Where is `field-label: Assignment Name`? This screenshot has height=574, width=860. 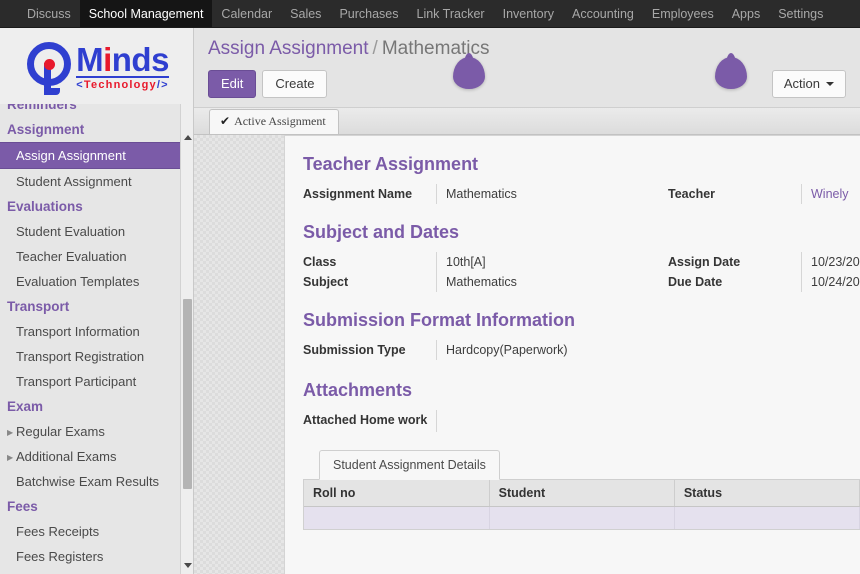 field-label: Assignment Name is located at coordinates (358, 194).